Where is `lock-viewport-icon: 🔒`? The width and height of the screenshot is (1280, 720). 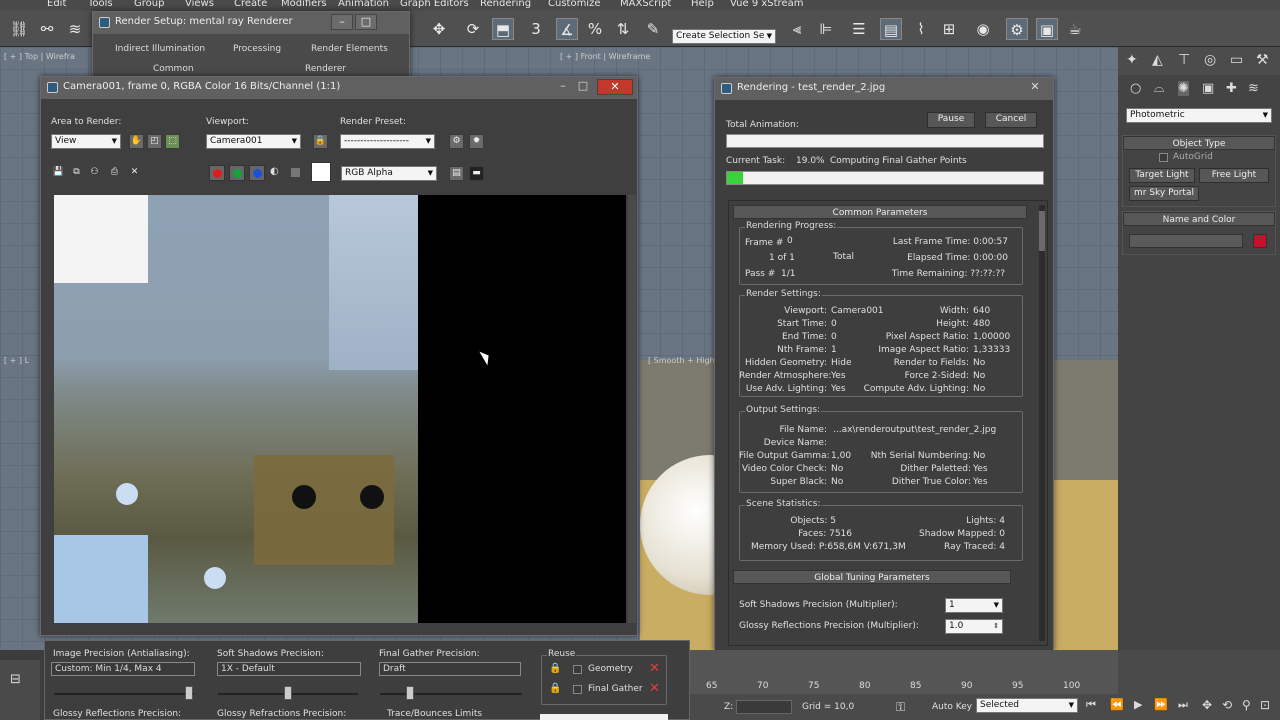 lock-viewport-icon: 🔒 is located at coordinates (320, 141).